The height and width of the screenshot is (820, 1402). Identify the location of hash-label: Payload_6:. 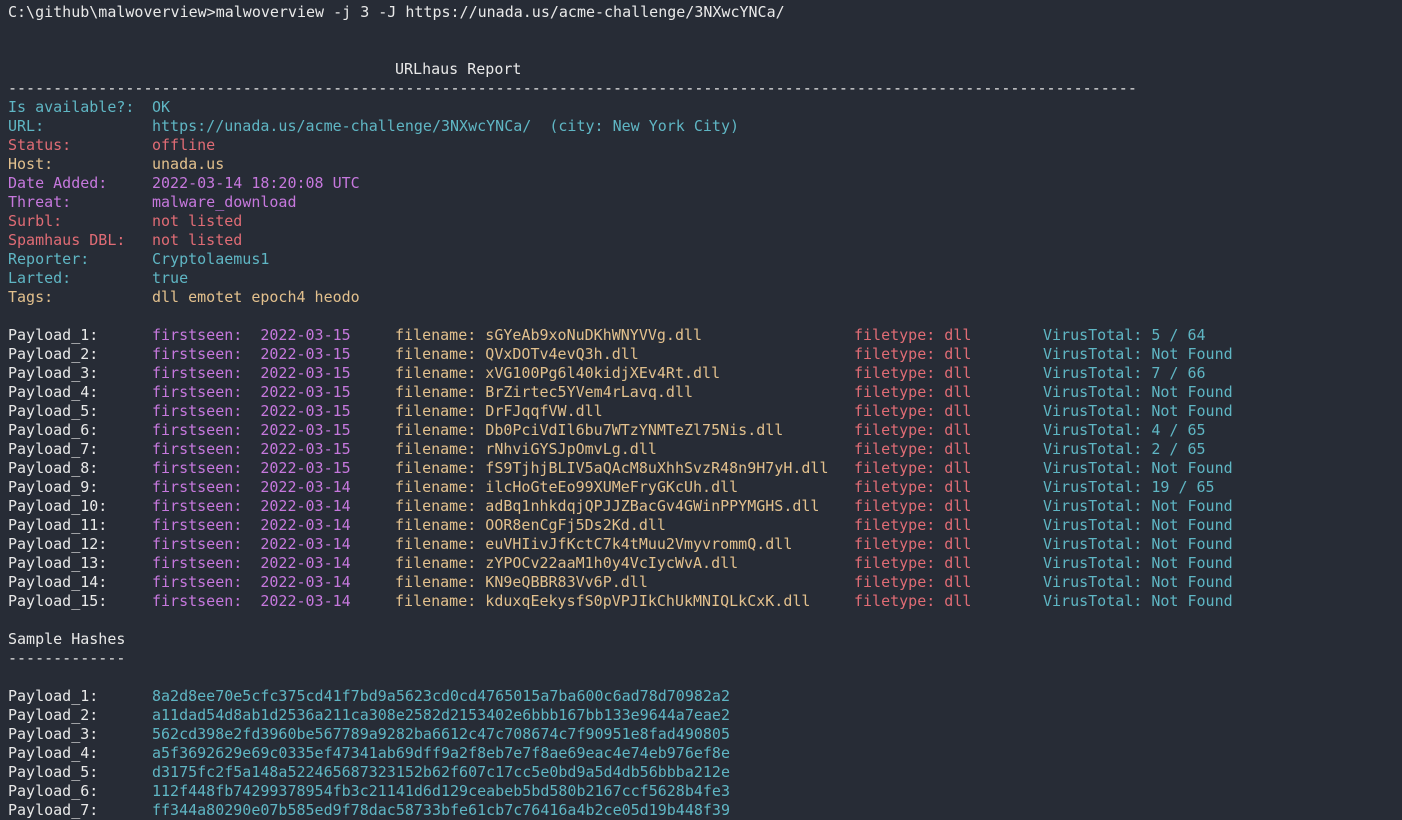
(53, 791).